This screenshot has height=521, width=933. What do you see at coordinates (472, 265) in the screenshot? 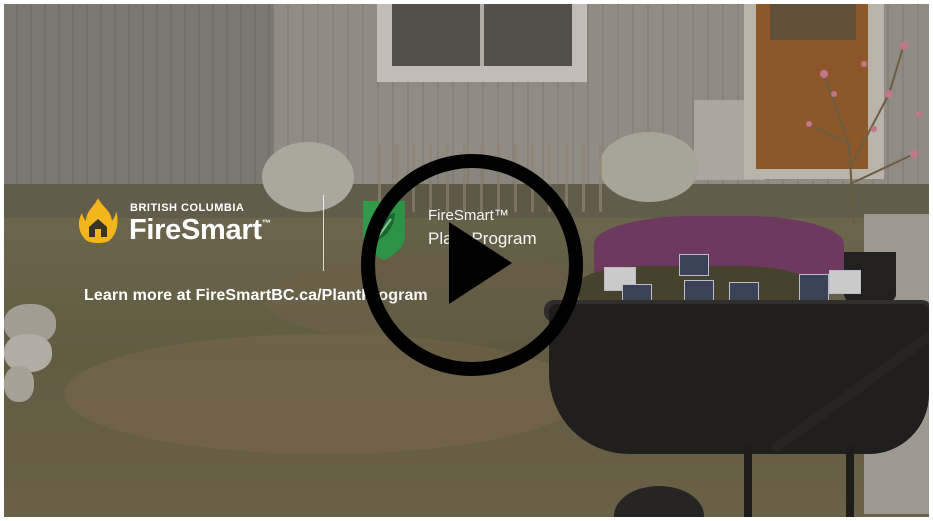
I see `play-button` at bounding box center [472, 265].